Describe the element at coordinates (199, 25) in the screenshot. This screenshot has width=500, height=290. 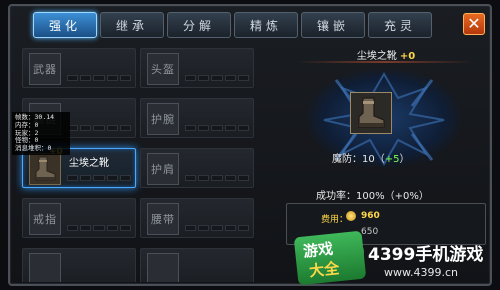
I see `tab-decompose: 分解` at that location.